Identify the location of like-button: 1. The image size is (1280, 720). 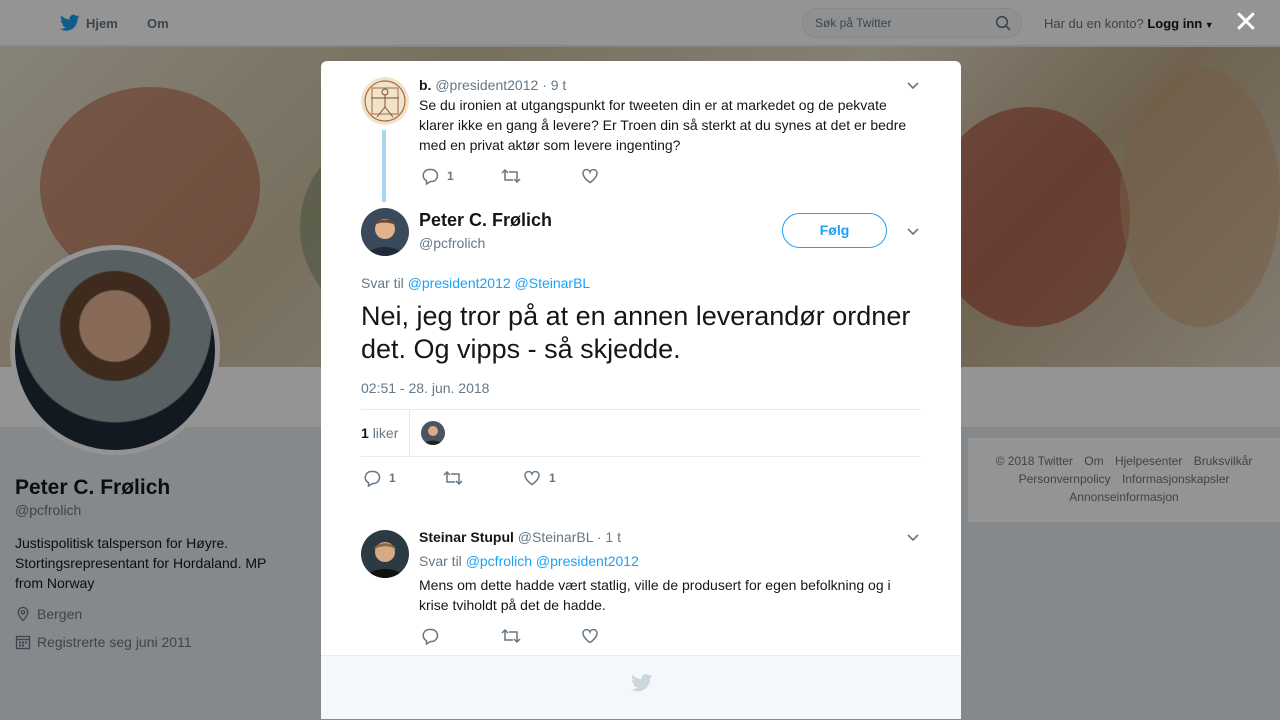
(563, 478).